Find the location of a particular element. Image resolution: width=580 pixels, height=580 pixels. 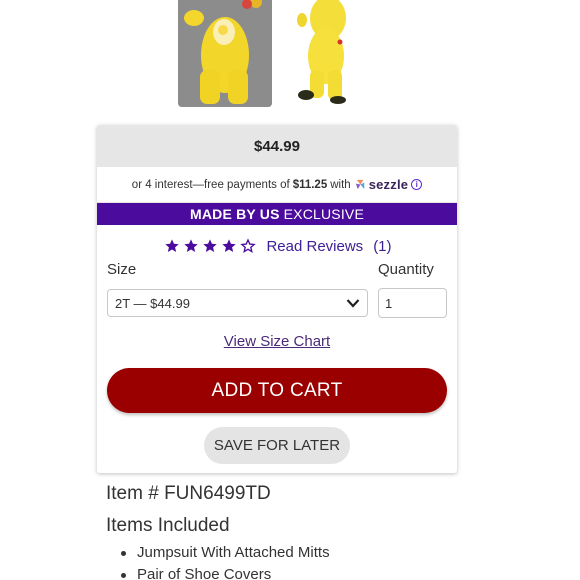

sezzle-suffix: with is located at coordinates (340, 184).